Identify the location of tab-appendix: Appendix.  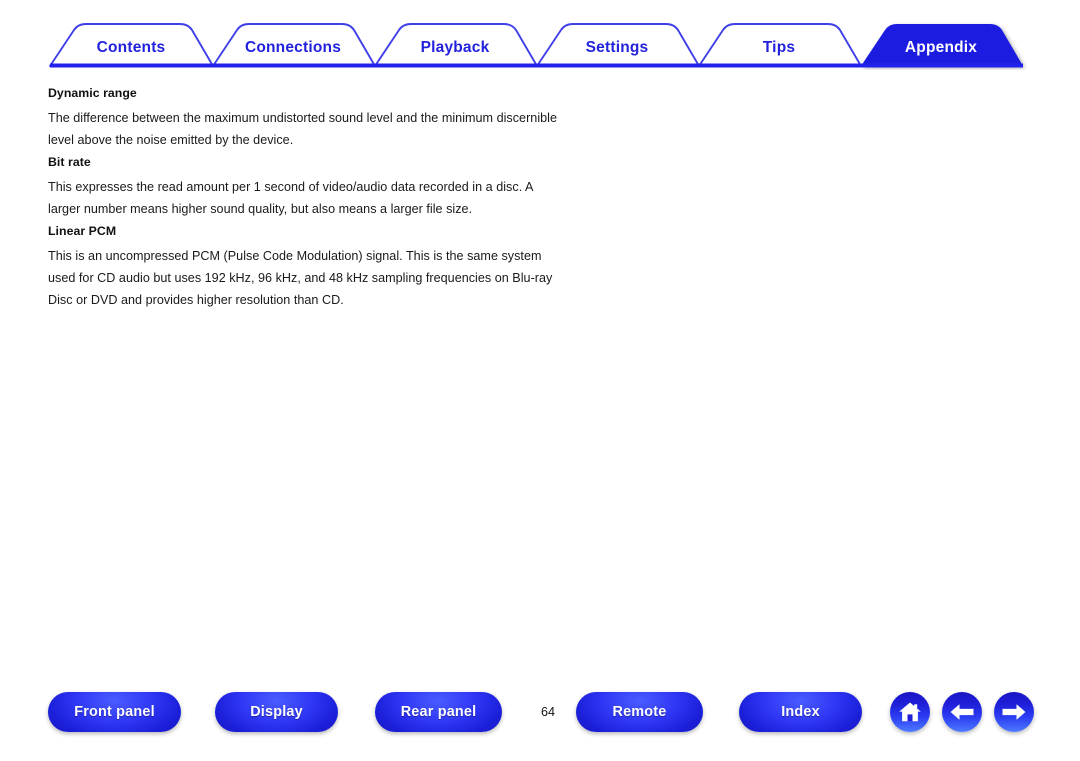
(942, 45).